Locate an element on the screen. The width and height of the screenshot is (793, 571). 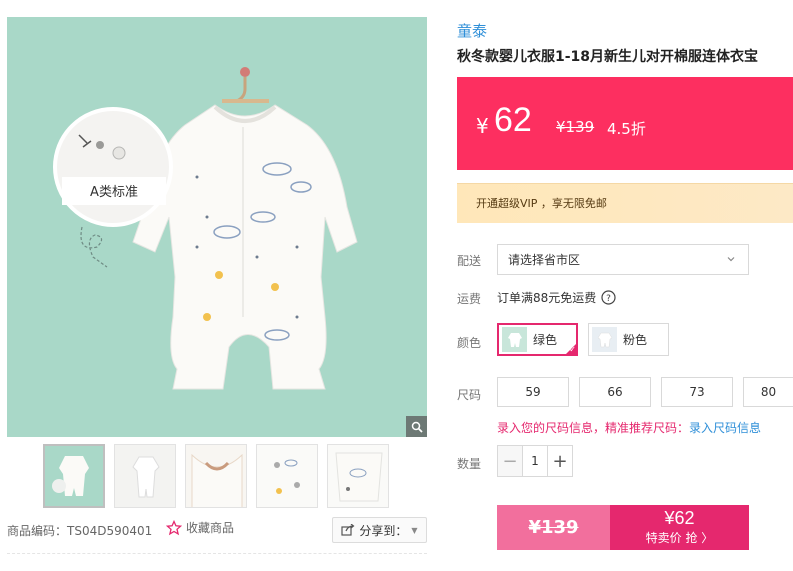
size-option-59: 59 is located at coordinates (533, 392).